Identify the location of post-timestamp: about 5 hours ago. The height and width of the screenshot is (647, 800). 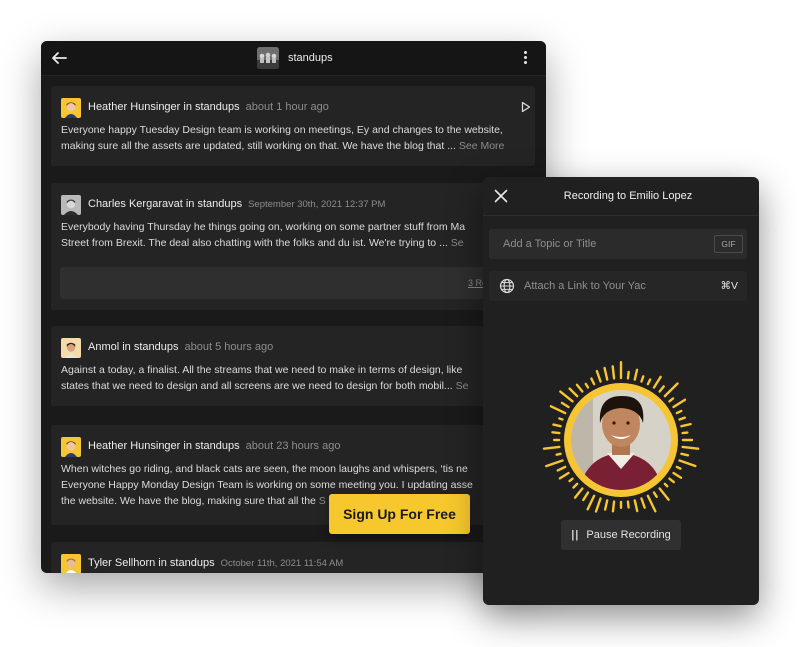
(229, 347).